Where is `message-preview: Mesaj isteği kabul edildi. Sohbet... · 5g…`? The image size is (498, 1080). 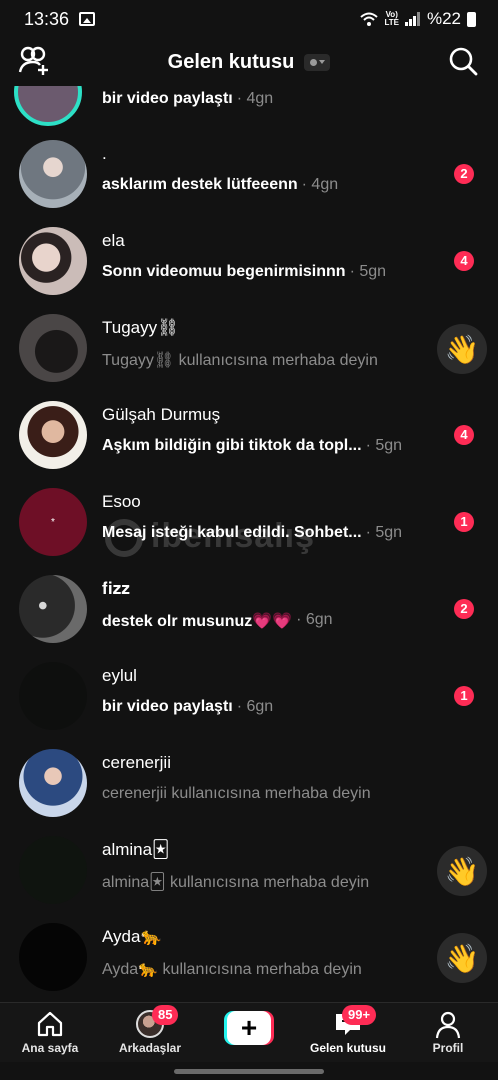 message-preview: Mesaj isteği kabul edildi. Sohbet... · 5g… is located at coordinates (252, 532).